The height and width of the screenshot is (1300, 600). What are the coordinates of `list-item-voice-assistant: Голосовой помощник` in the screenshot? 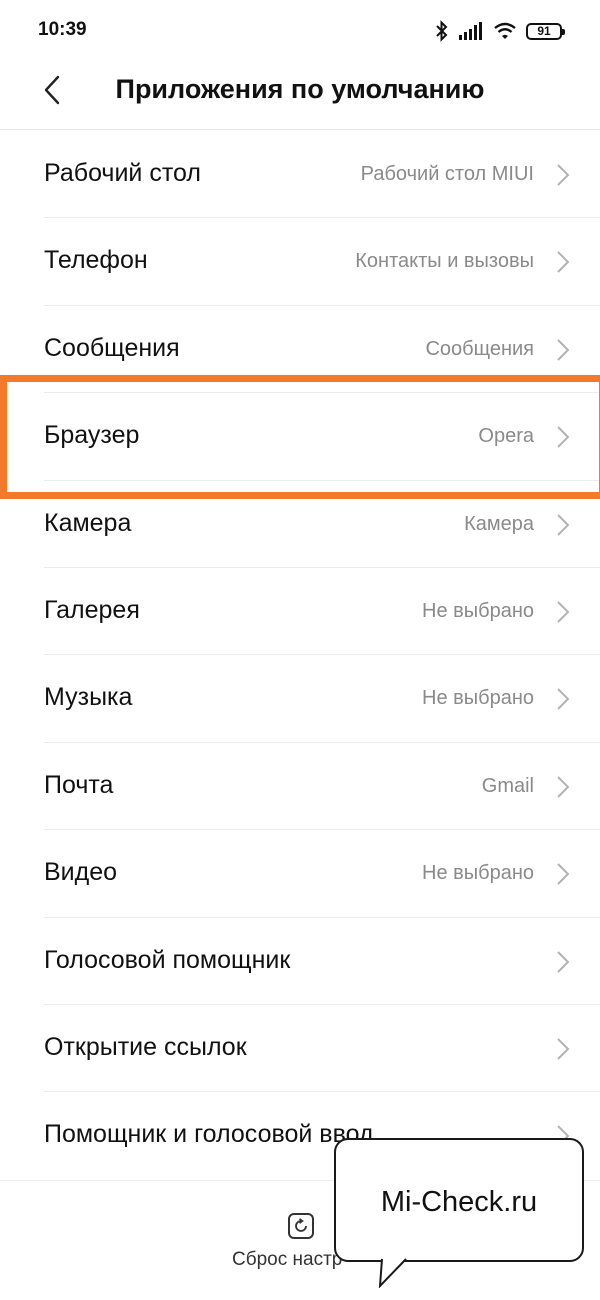 It's located at (300, 962).